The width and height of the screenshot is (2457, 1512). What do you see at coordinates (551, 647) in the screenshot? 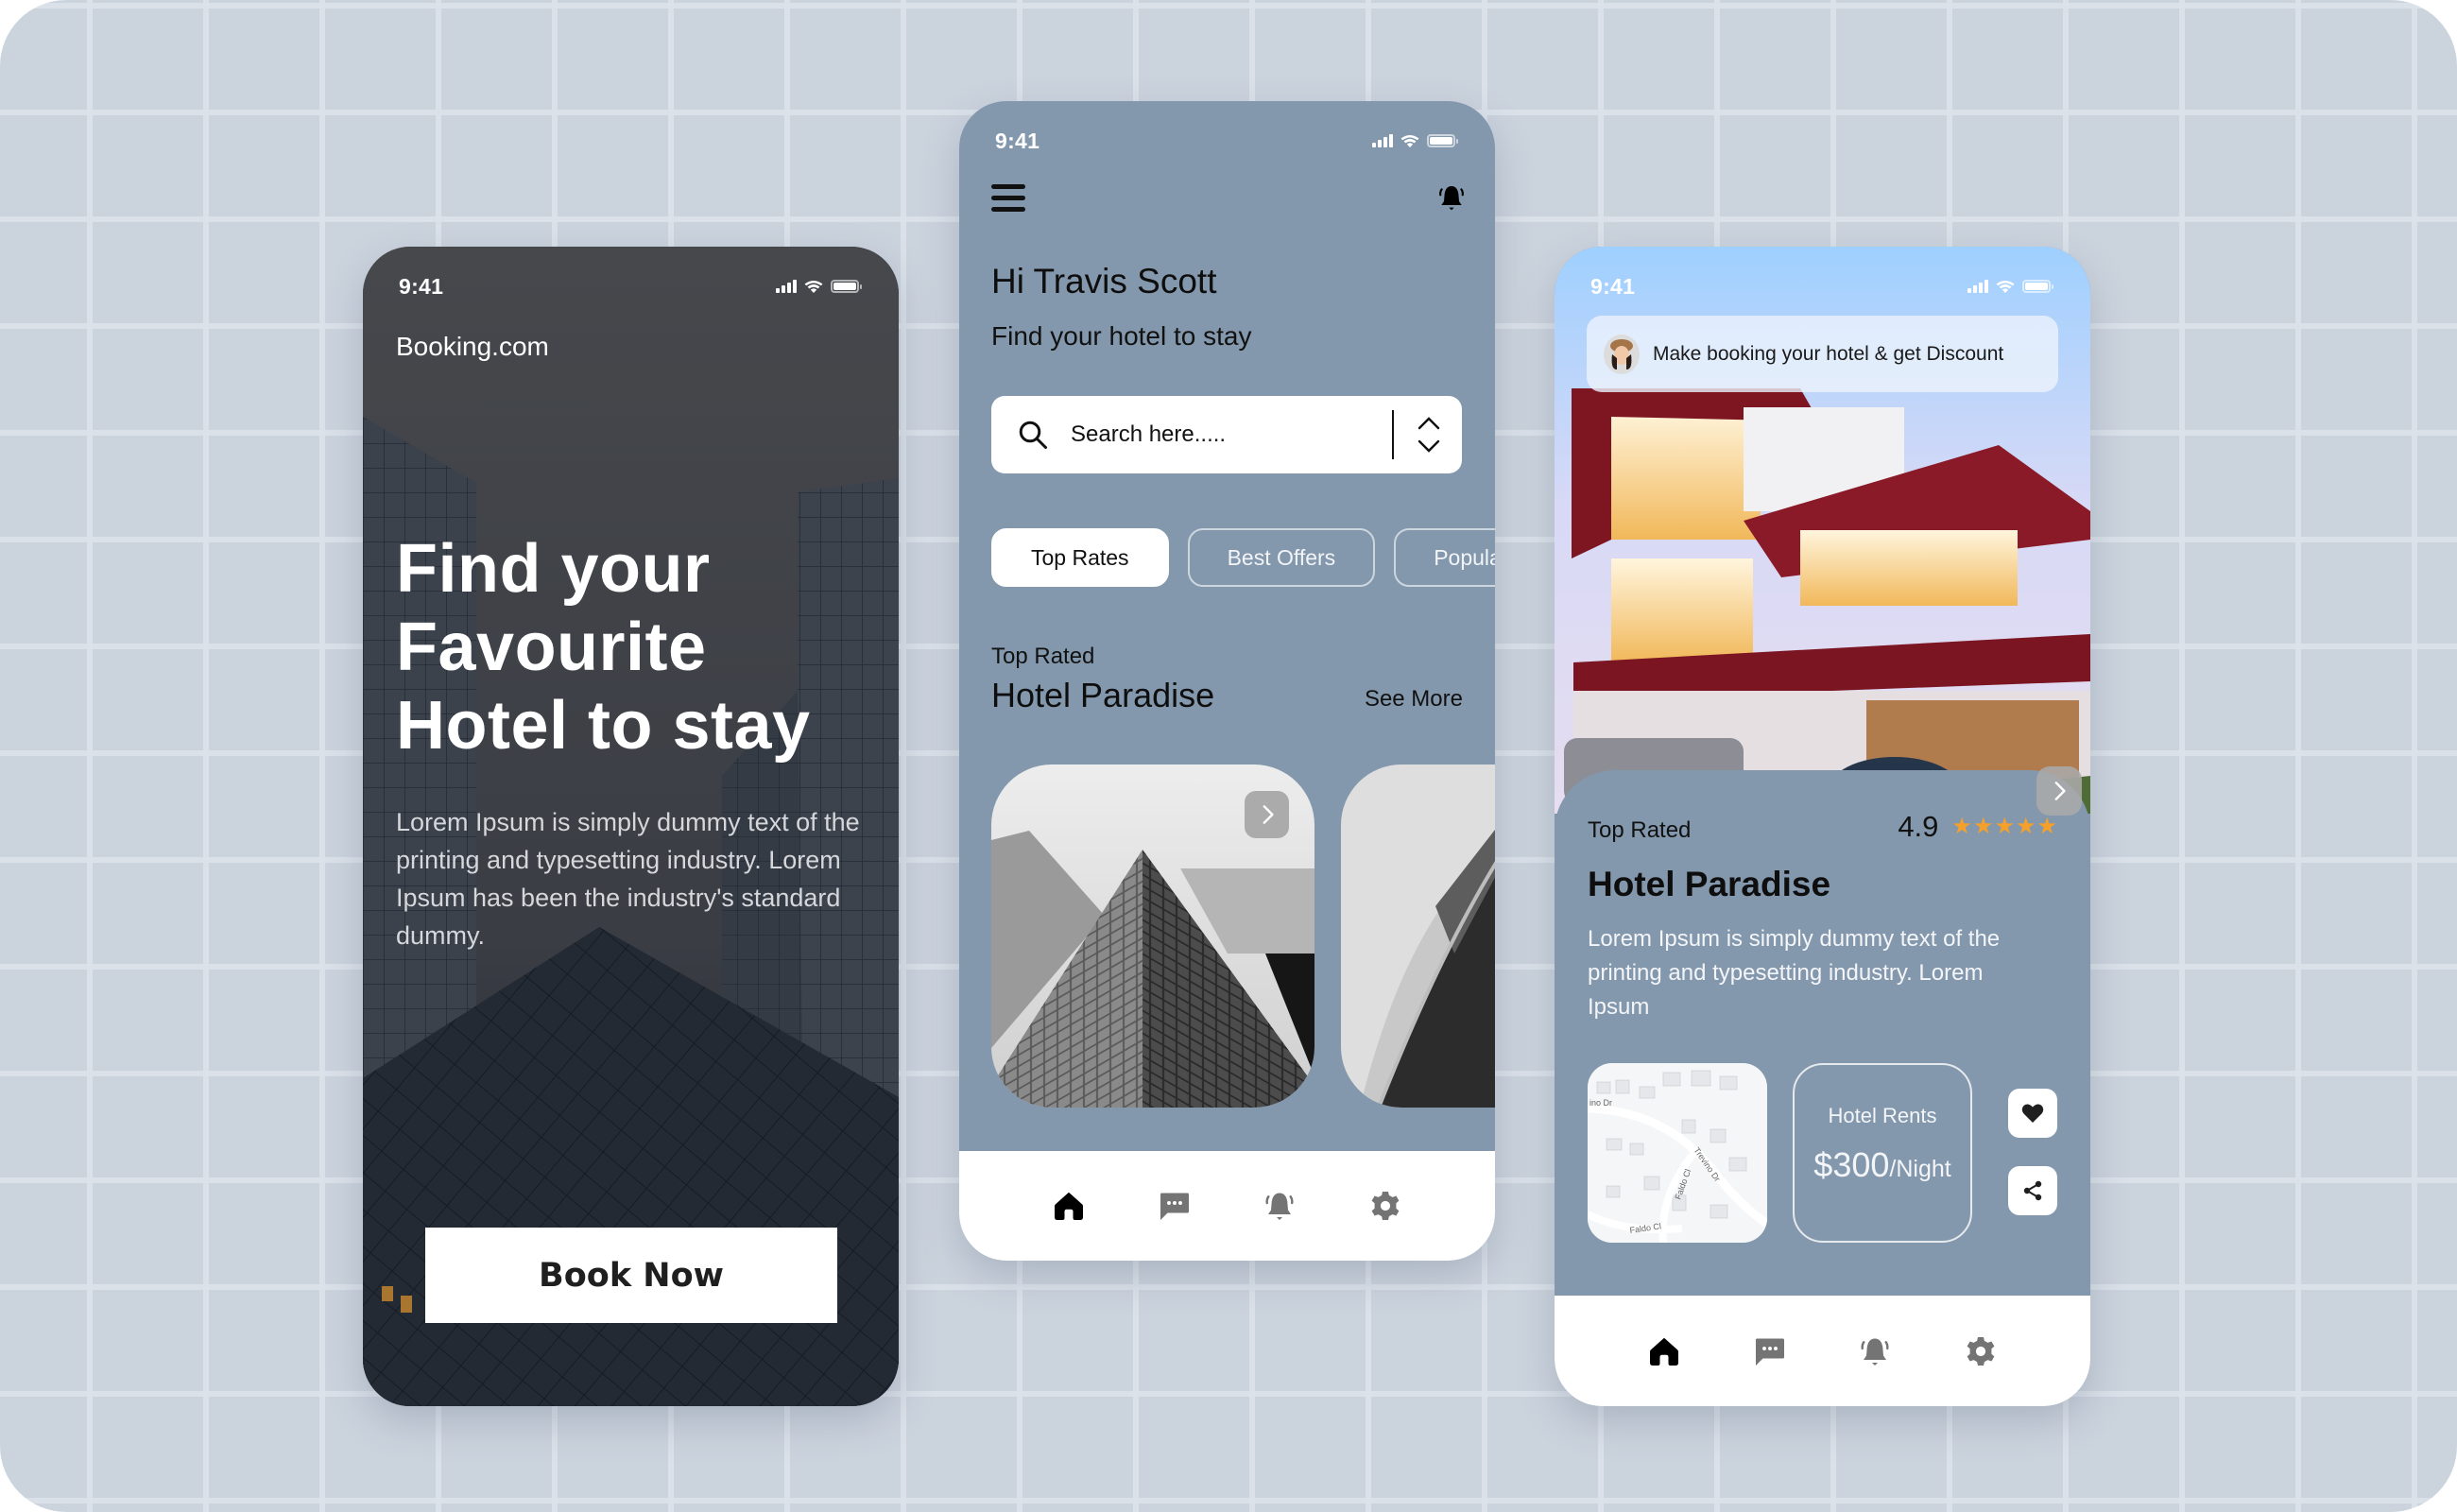
I see `hero-title-line: Favourite` at bounding box center [551, 647].